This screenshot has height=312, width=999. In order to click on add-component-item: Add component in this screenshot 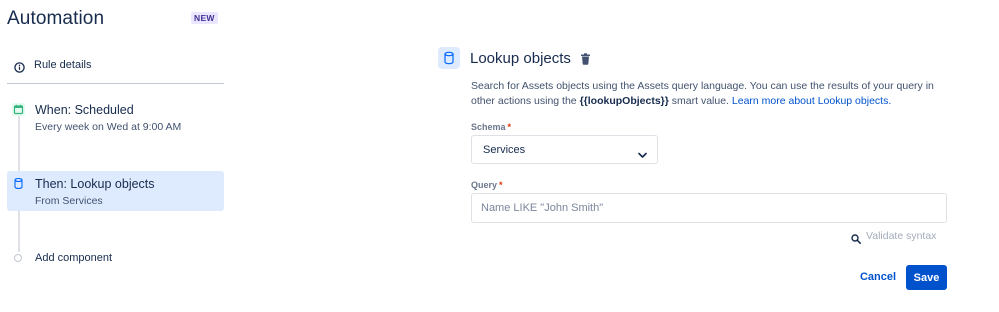, I will do `click(63, 258)`.